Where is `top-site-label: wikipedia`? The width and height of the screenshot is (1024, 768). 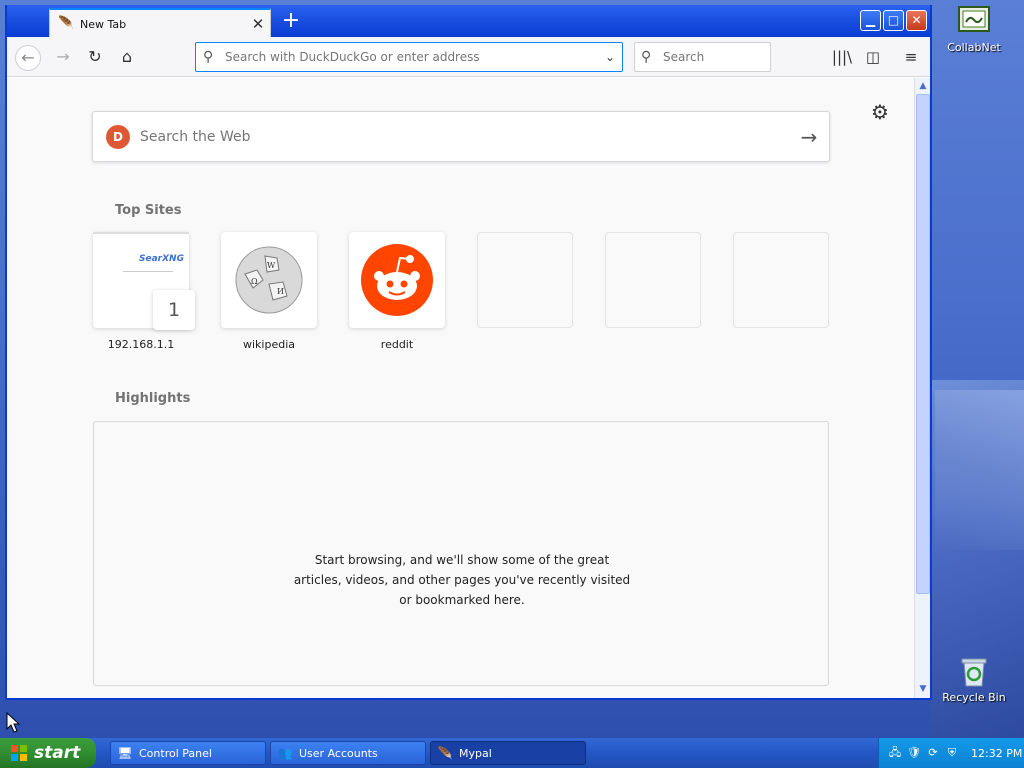 top-site-label: wikipedia is located at coordinates (269, 344).